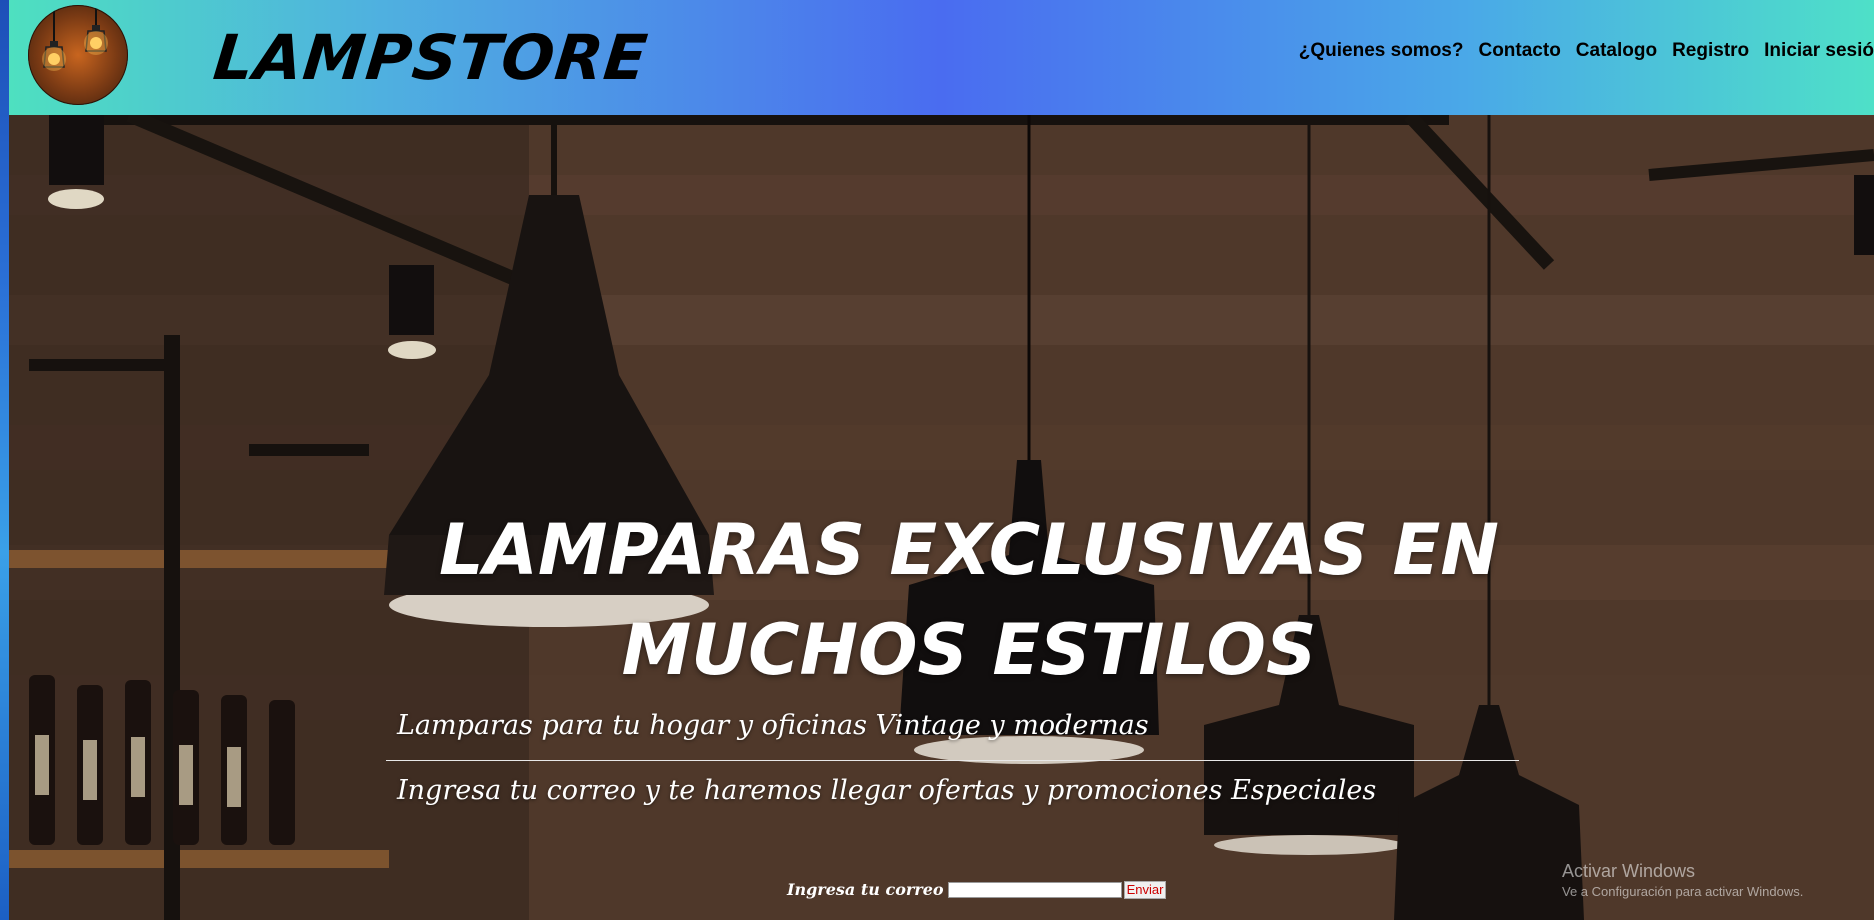 The width and height of the screenshot is (1874, 920). I want to click on hero-divider, so click(952, 760).